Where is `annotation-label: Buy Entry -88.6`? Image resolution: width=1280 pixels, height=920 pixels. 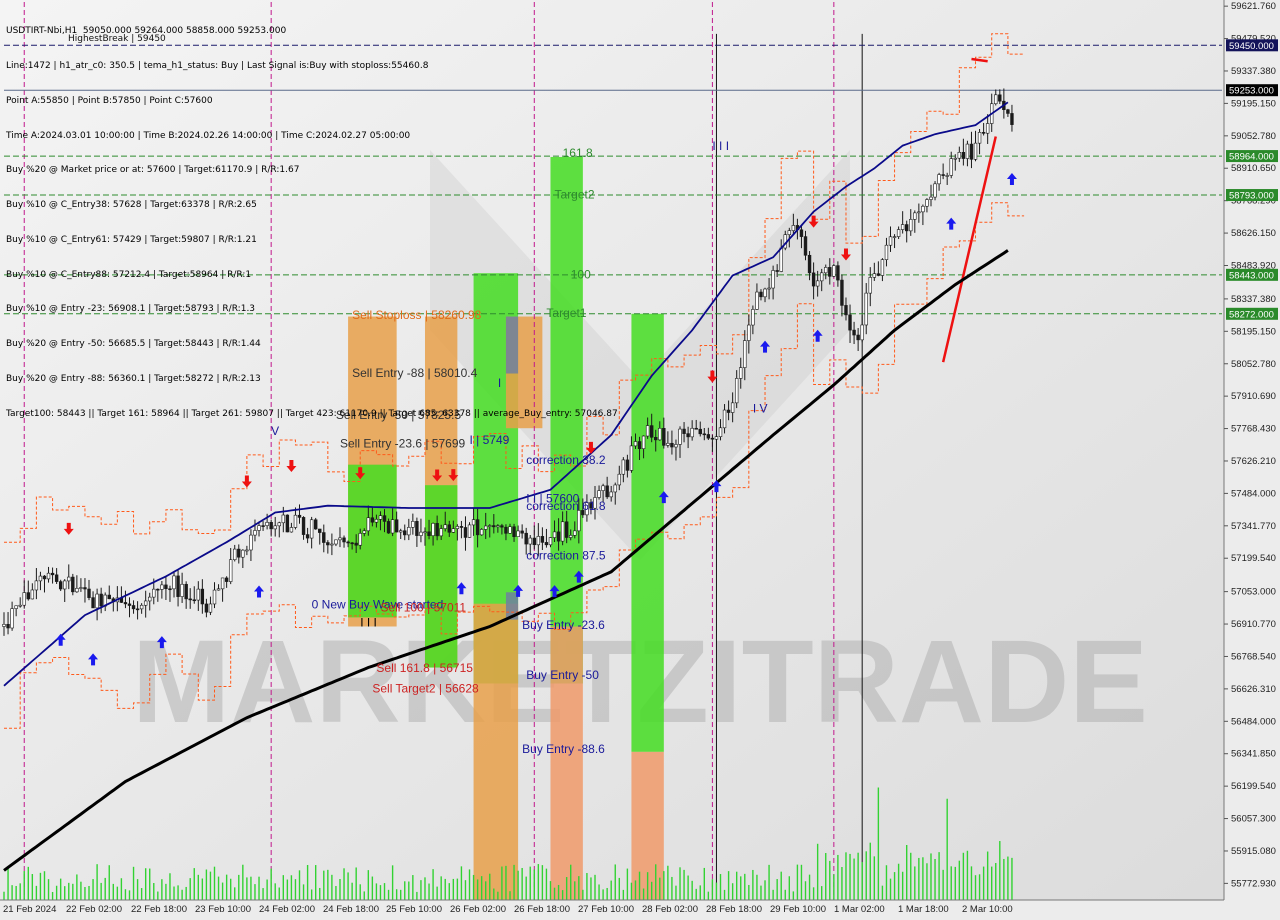 annotation-label: Buy Entry -88.6 is located at coordinates (563, 749).